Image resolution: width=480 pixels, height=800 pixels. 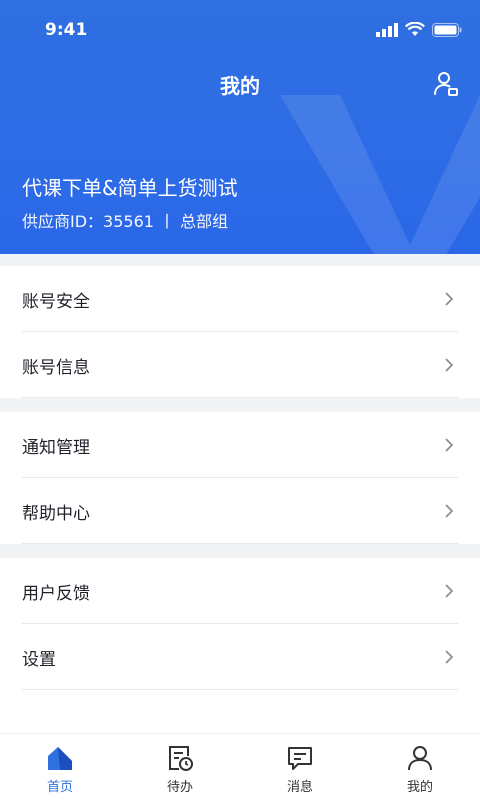 What do you see at coordinates (56, 301) in the screenshot?
I see `menu-item-label: 账号安全` at bounding box center [56, 301].